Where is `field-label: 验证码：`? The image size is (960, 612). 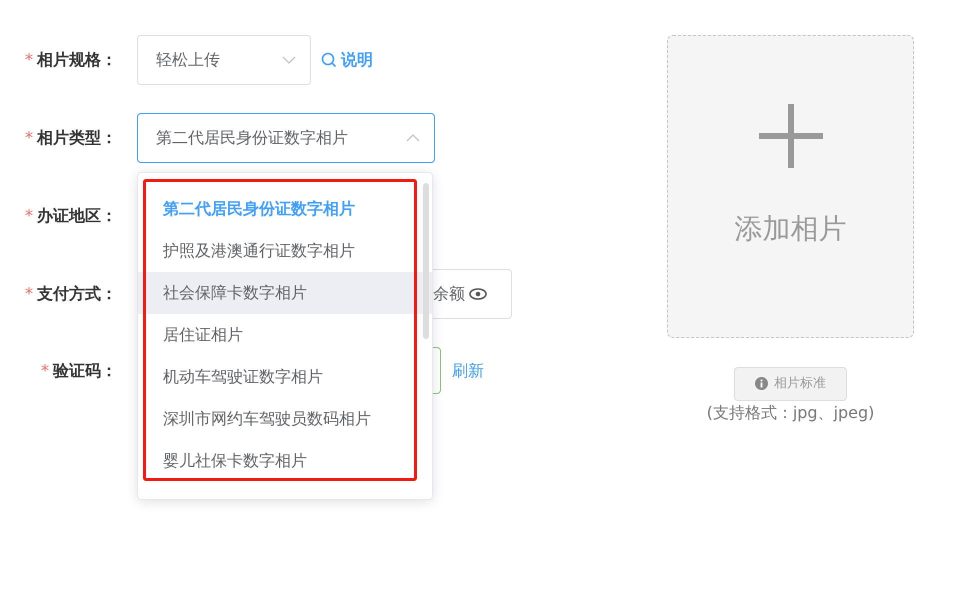 field-label: 验证码： is located at coordinates (85, 371).